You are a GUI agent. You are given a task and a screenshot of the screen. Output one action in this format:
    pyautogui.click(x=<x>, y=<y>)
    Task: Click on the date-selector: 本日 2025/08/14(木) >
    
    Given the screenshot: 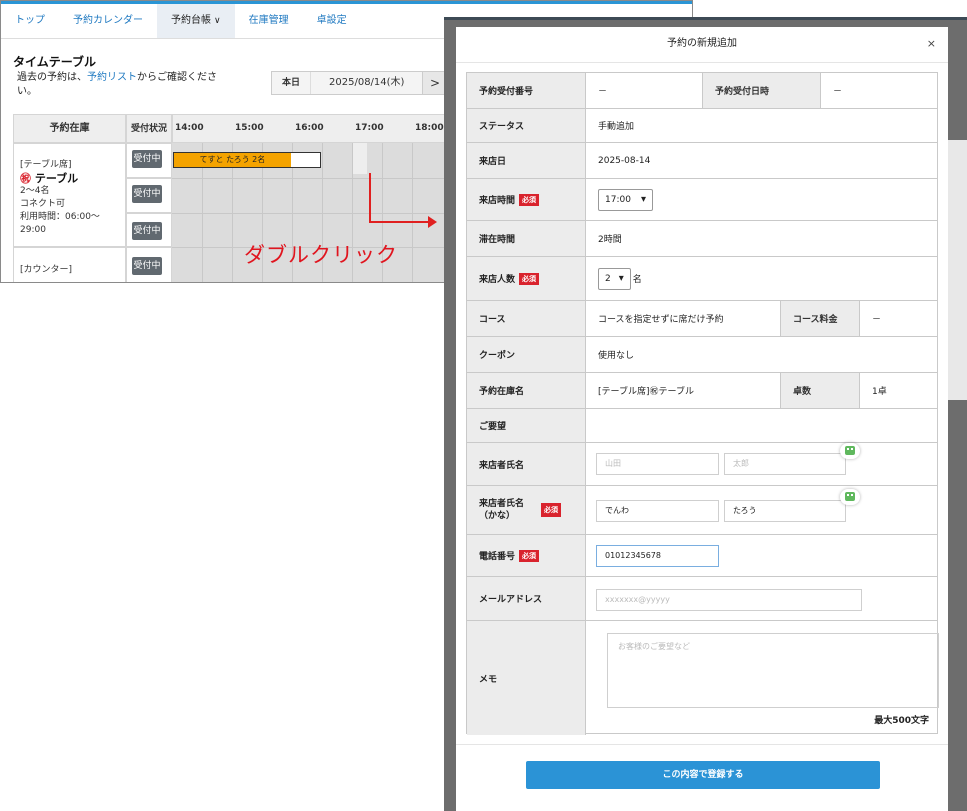 What is the action you would take?
    pyautogui.click(x=359, y=83)
    